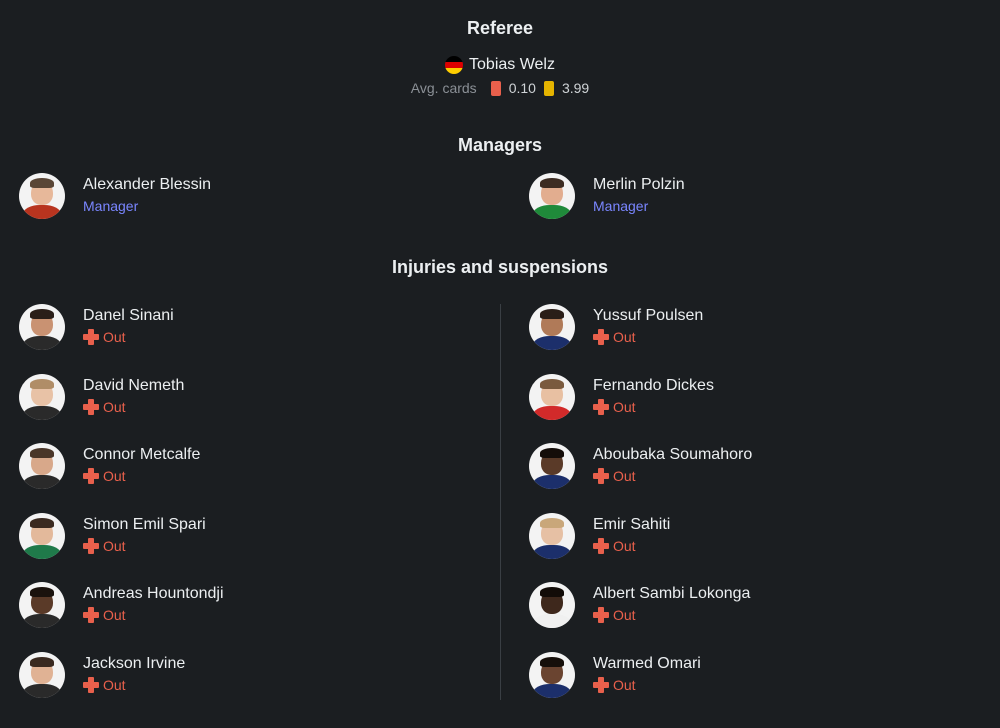 The image size is (1000, 728). What do you see at coordinates (548, 88) in the screenshot?
I see `yellow-card-icon` at bounding box center [548, 88].